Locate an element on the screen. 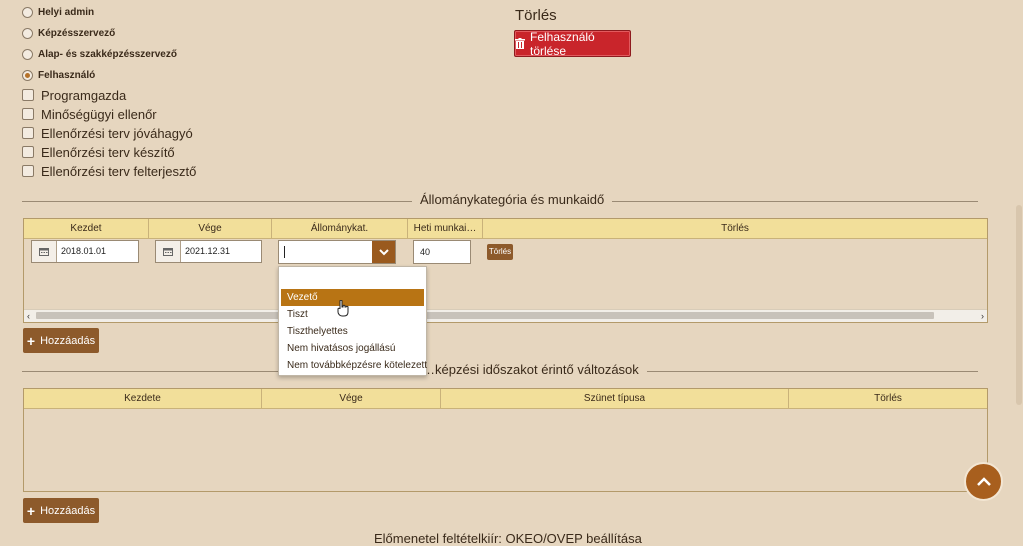 This screenshot has width=1023, height=546. role-label: Képzésszervező is located at coordinates (77, 33).